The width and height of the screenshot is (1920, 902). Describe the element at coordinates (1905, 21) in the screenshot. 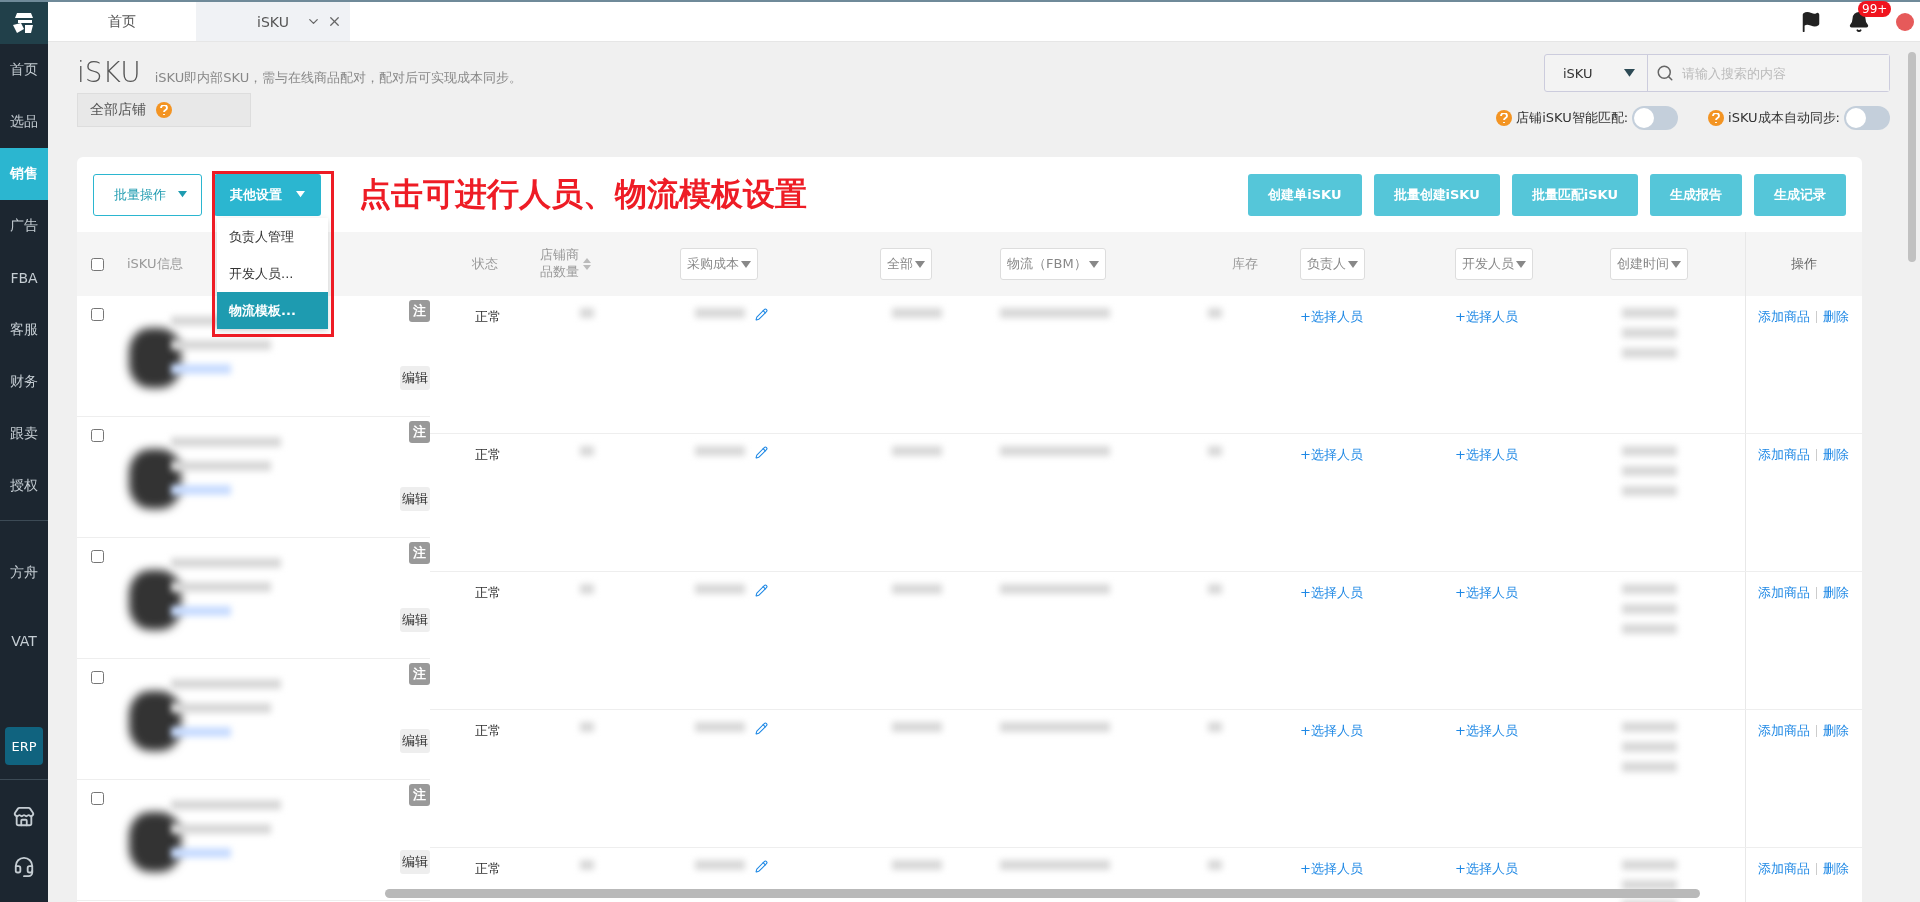

I see `avatar-placeholder` at that location.